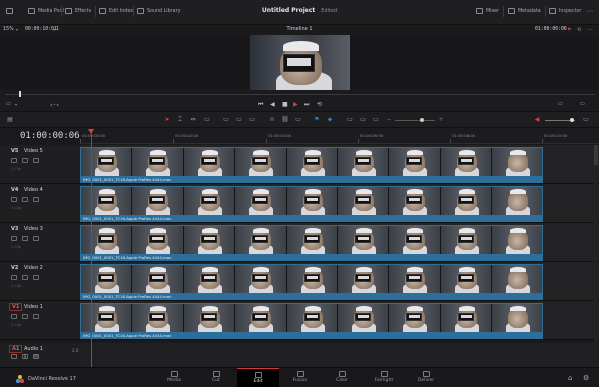  What do you see at coordinates (36, 356) in the screenshot?
I see `mute-icon: M` at bounding box center [36, 356].